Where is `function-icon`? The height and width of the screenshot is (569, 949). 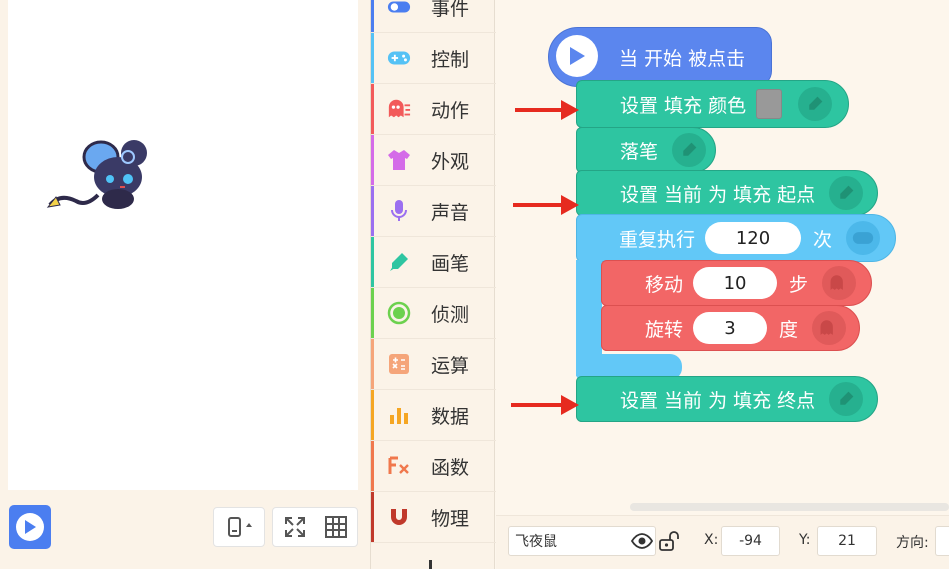 function-icon is located at coordinates (399, 466).